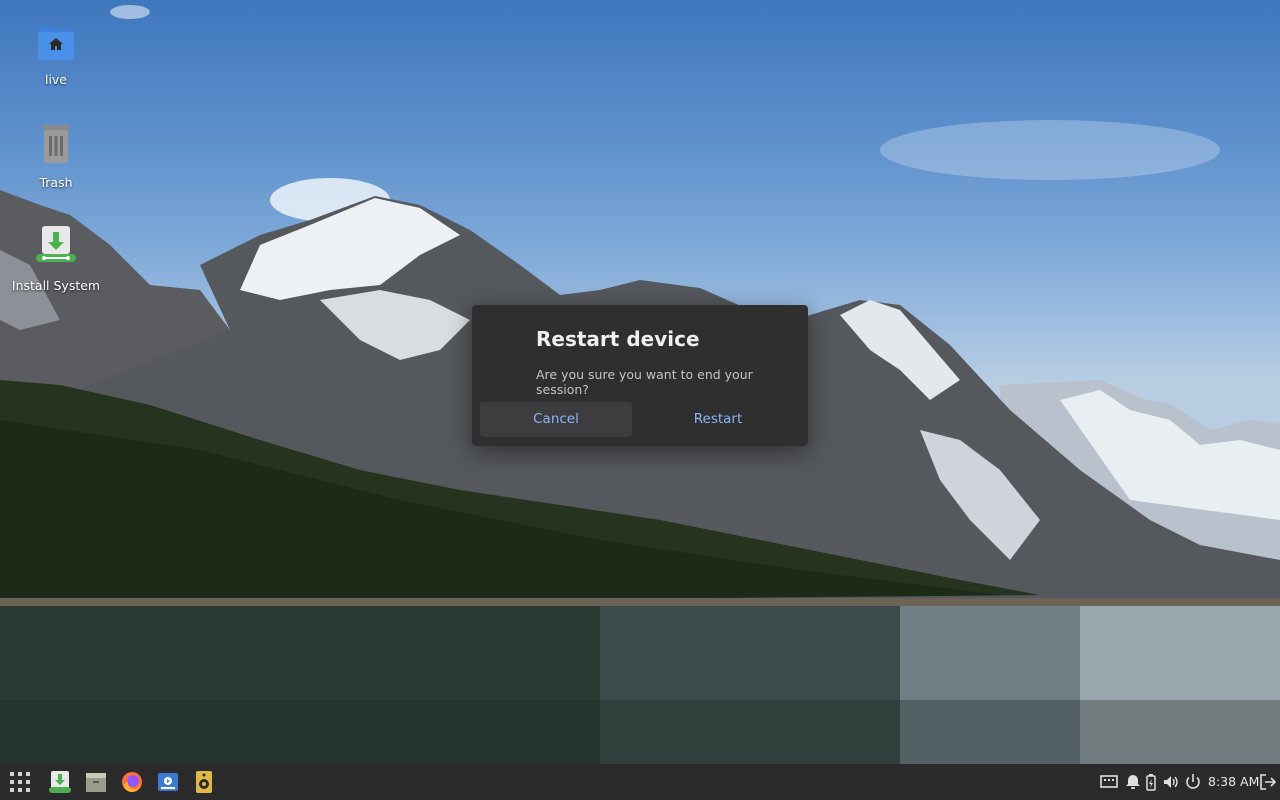  Describe the element at coordinates (1133, 782) in the screenshot. I see `notification-bell-icon` at that location.